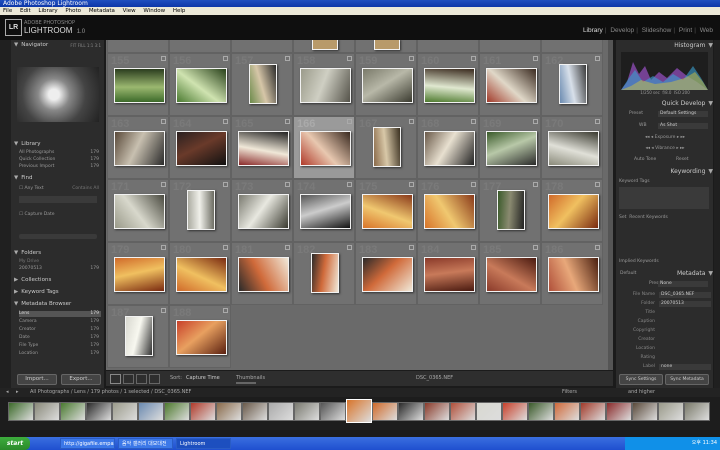  Describe the element at coordinates (138, 147) in the screenshot. I see `grid-cell: 163` at that location.